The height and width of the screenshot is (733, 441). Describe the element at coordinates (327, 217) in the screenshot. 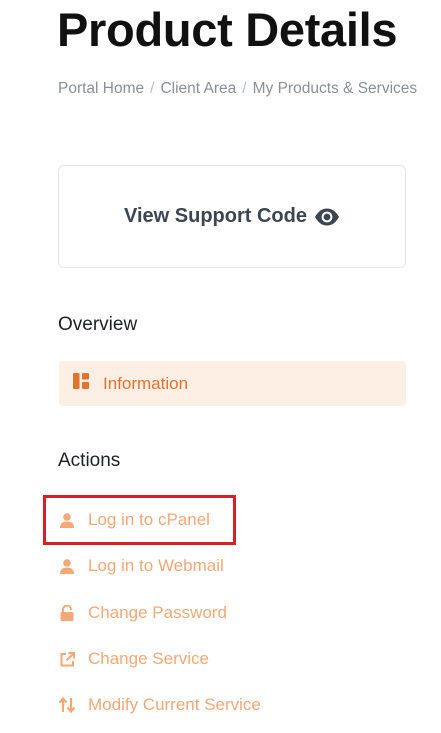

I see `eye-icon` at that location.